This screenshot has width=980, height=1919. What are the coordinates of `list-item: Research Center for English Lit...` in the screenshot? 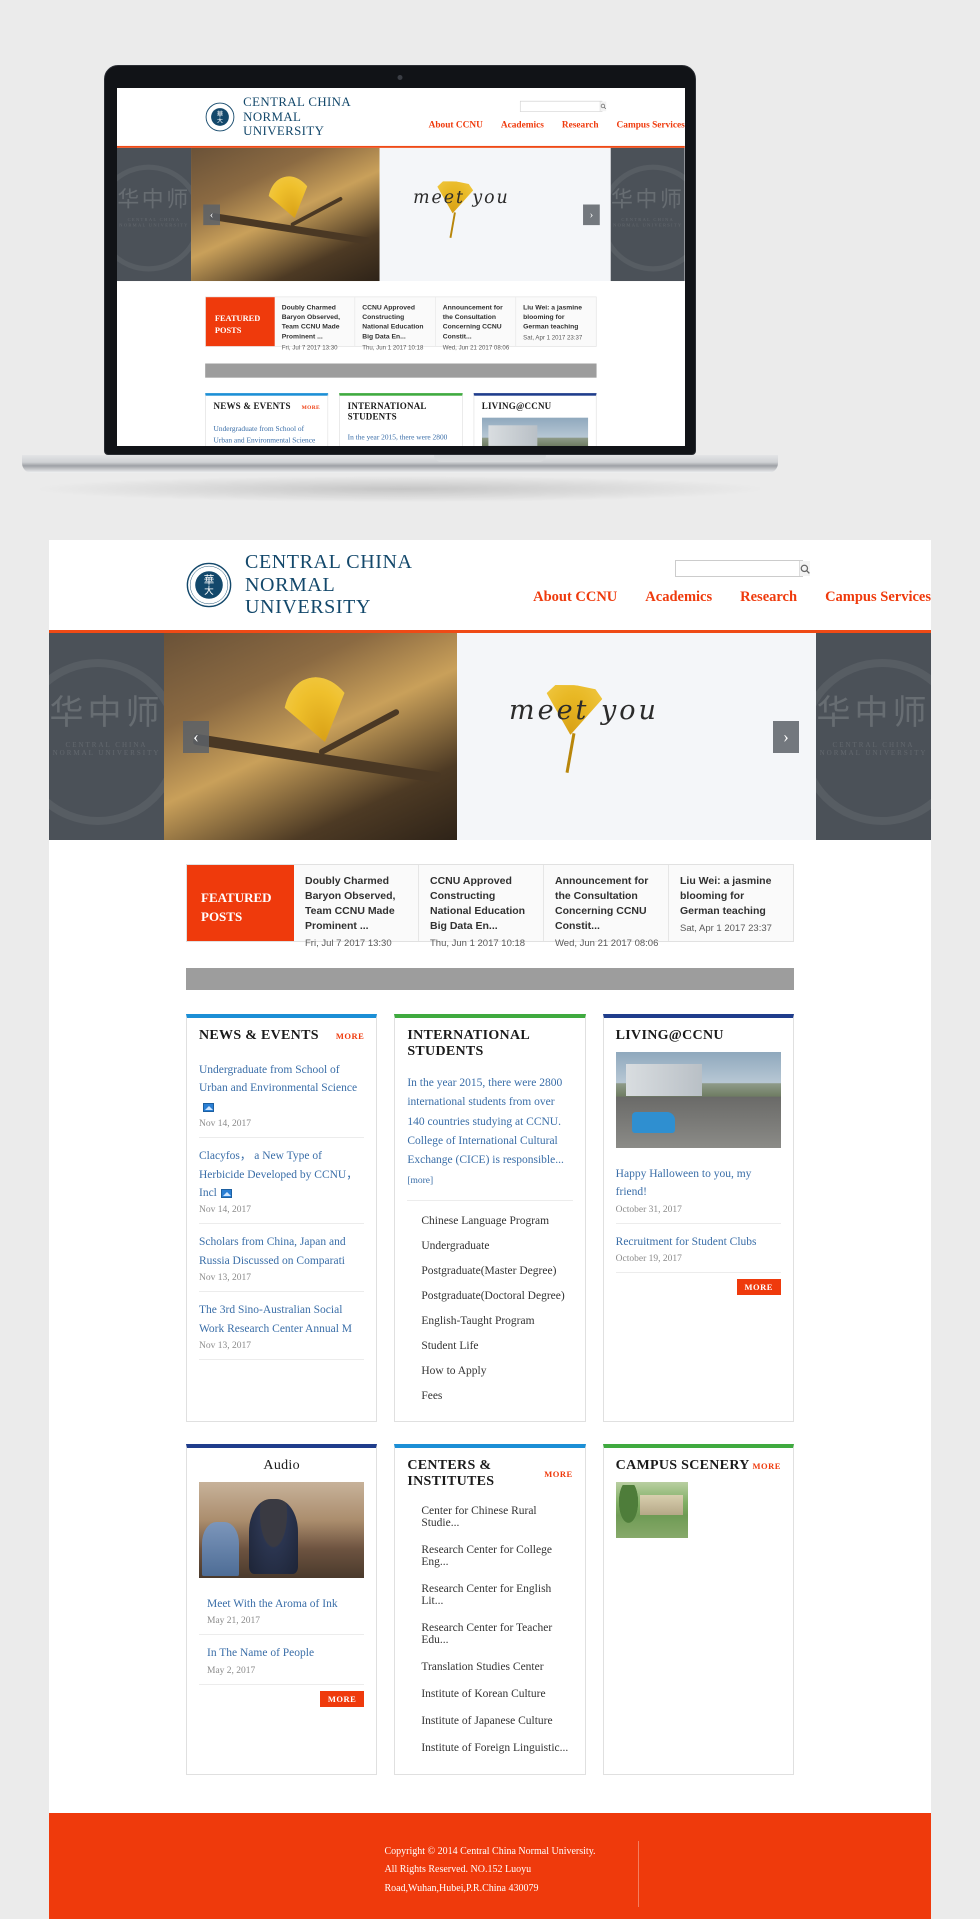 It's located at (489, 1595).